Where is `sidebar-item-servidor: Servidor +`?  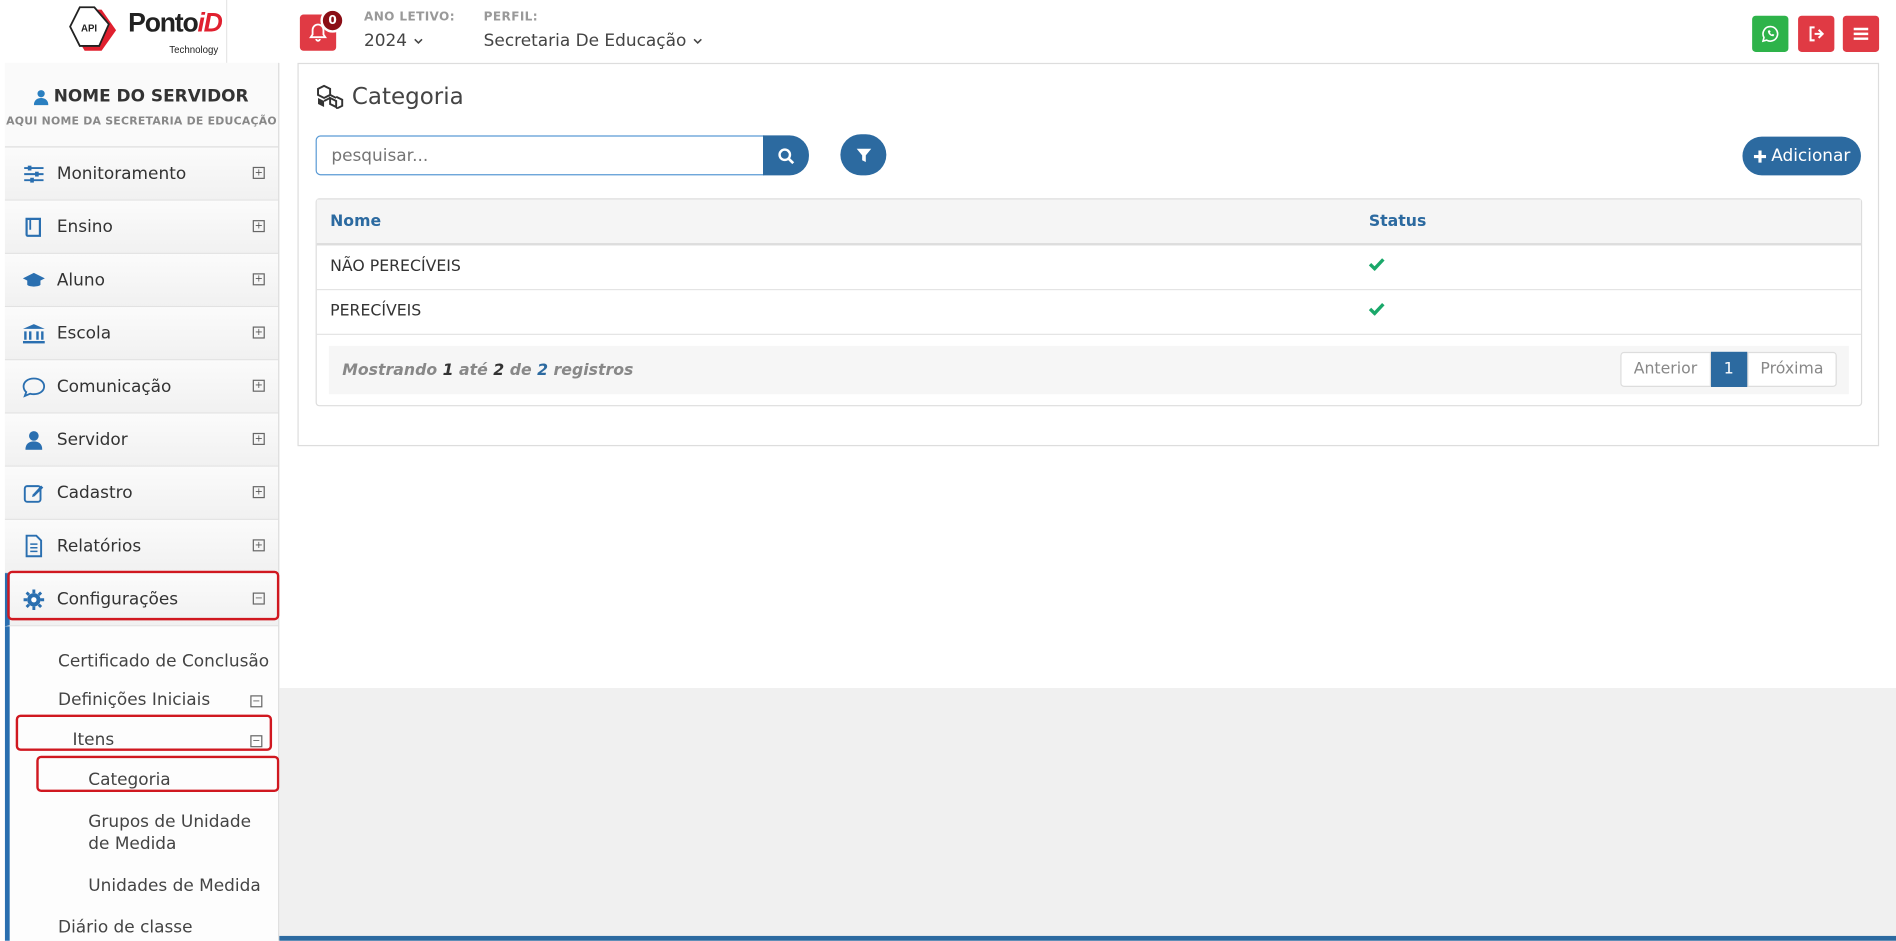 sidebar-item-servidor: Servidor + is located at coordinates (141, 440).